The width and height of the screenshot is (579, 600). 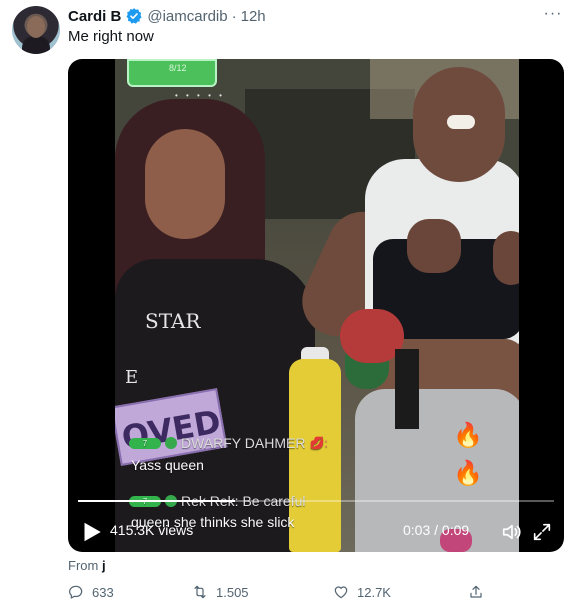 I want to click on chat-lips-icon: 💋:, so click(x=318, y=443).